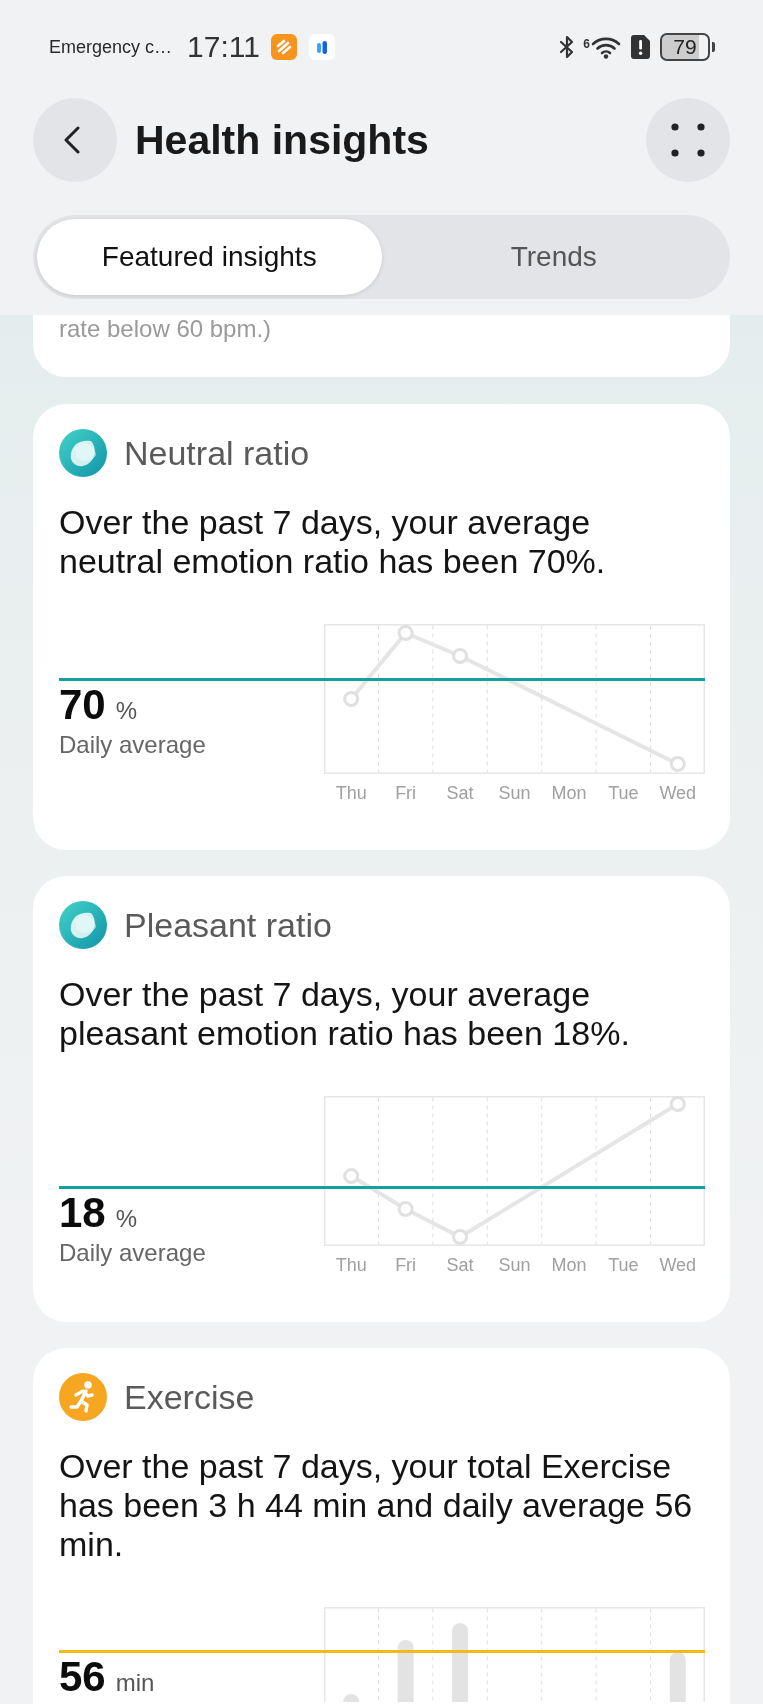 This screenshot has width=763, height=1704. Describe the element at coordinates (82, 1677) in the screenshot. I see `average-value: 56` at that location.